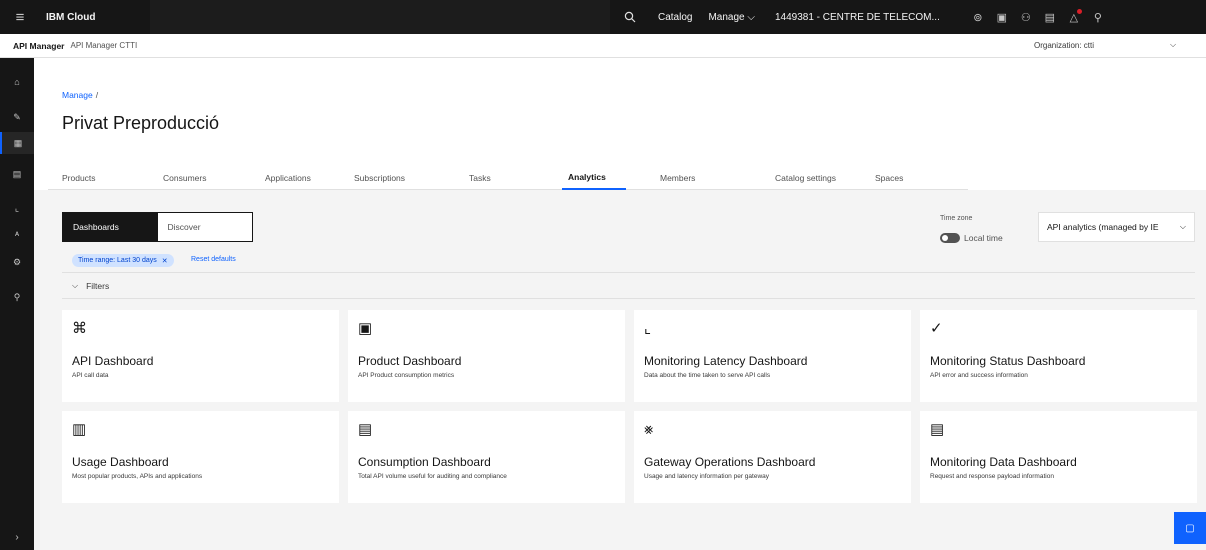 The width and height of the screenshot is (1206, 550). I want to click on network-icon: ⌘, so click(79, 328).